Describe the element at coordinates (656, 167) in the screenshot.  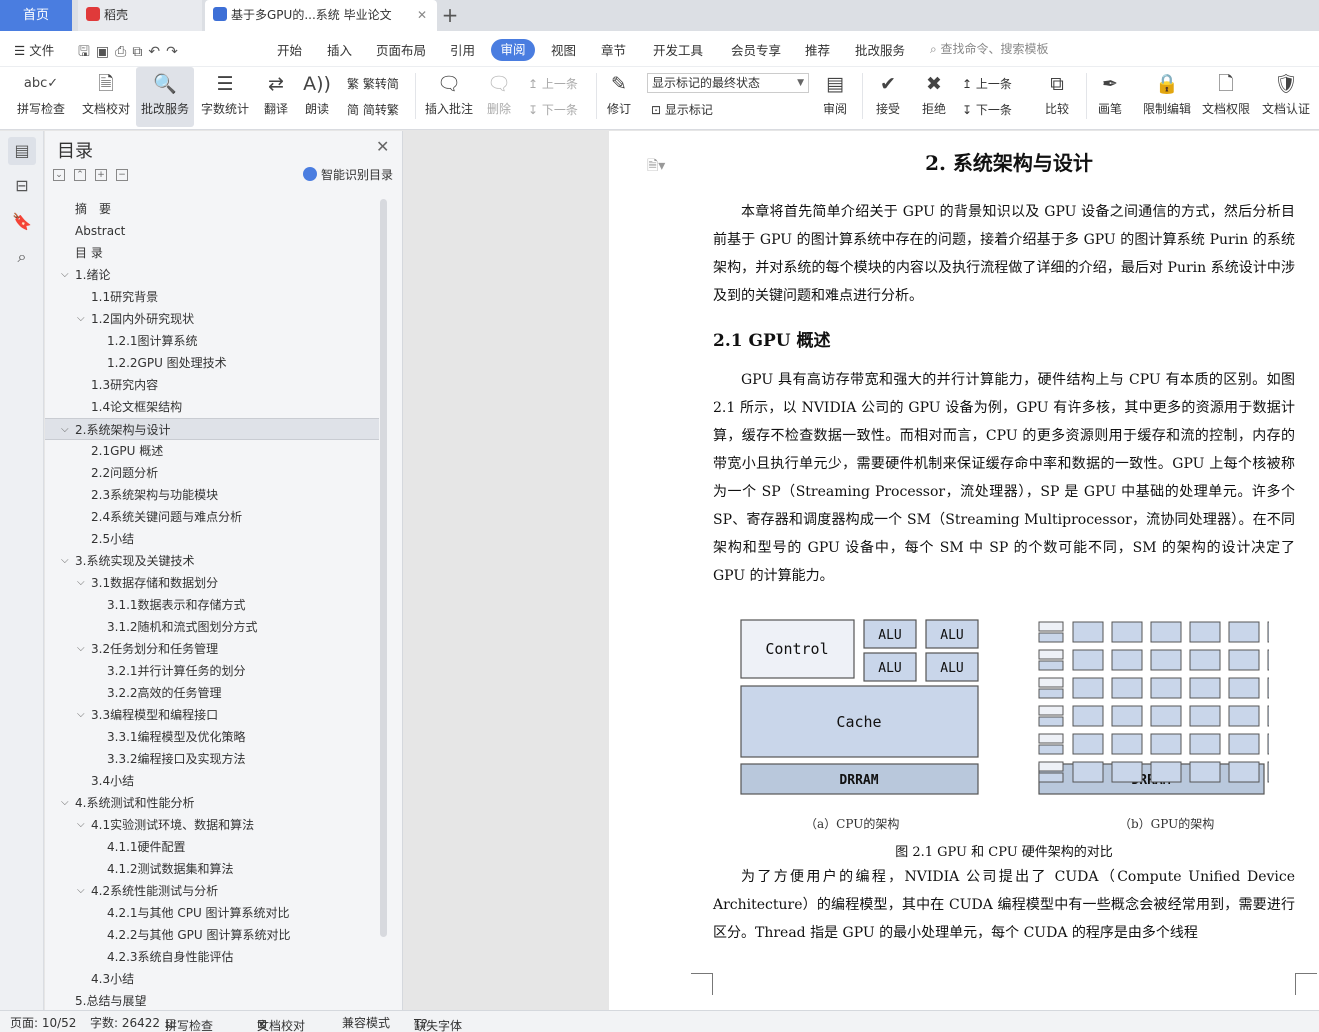
I see `page-options-icon: 🗎▾` at that location.